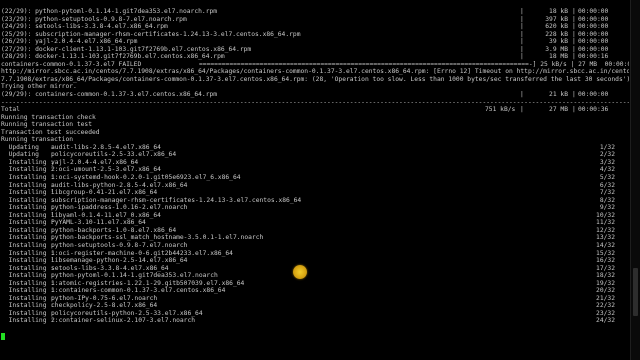 This screenshot has width=640, height=360. Describe the element at coordinates (605, 238) in the screenshot. I see `install-progress: 13/32` at that location.